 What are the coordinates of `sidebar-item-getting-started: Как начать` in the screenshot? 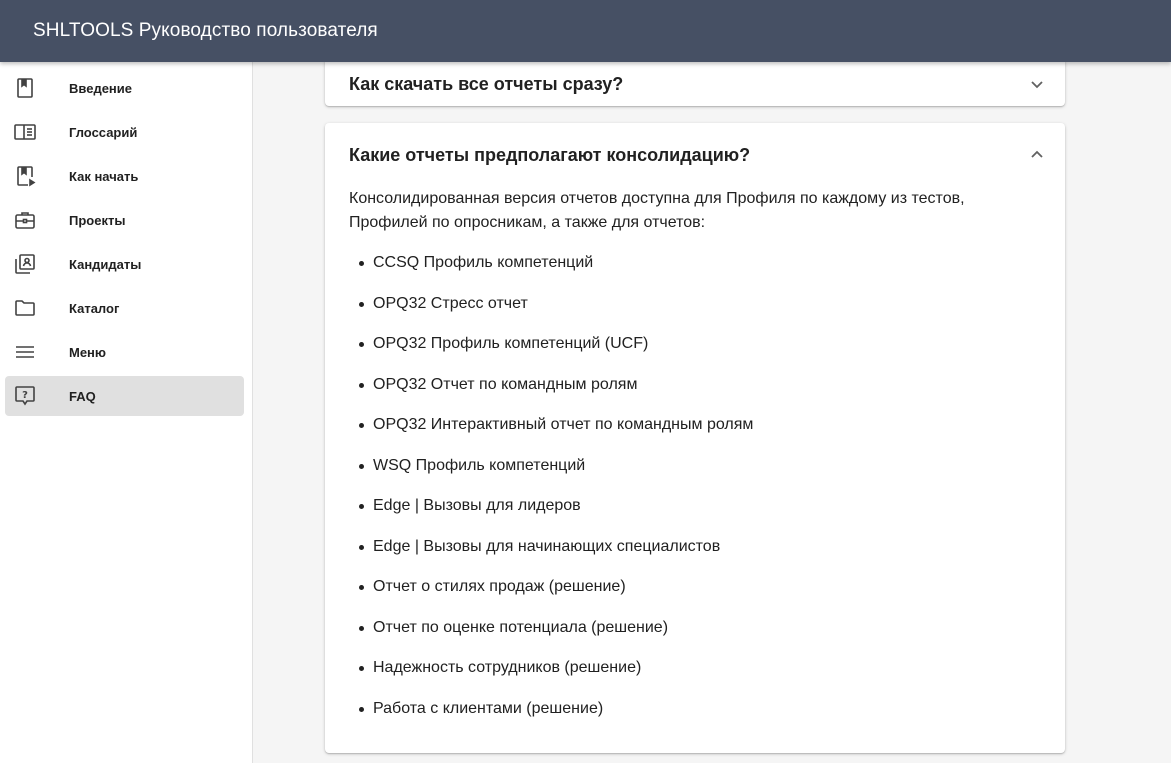 It's located at (124, 176).